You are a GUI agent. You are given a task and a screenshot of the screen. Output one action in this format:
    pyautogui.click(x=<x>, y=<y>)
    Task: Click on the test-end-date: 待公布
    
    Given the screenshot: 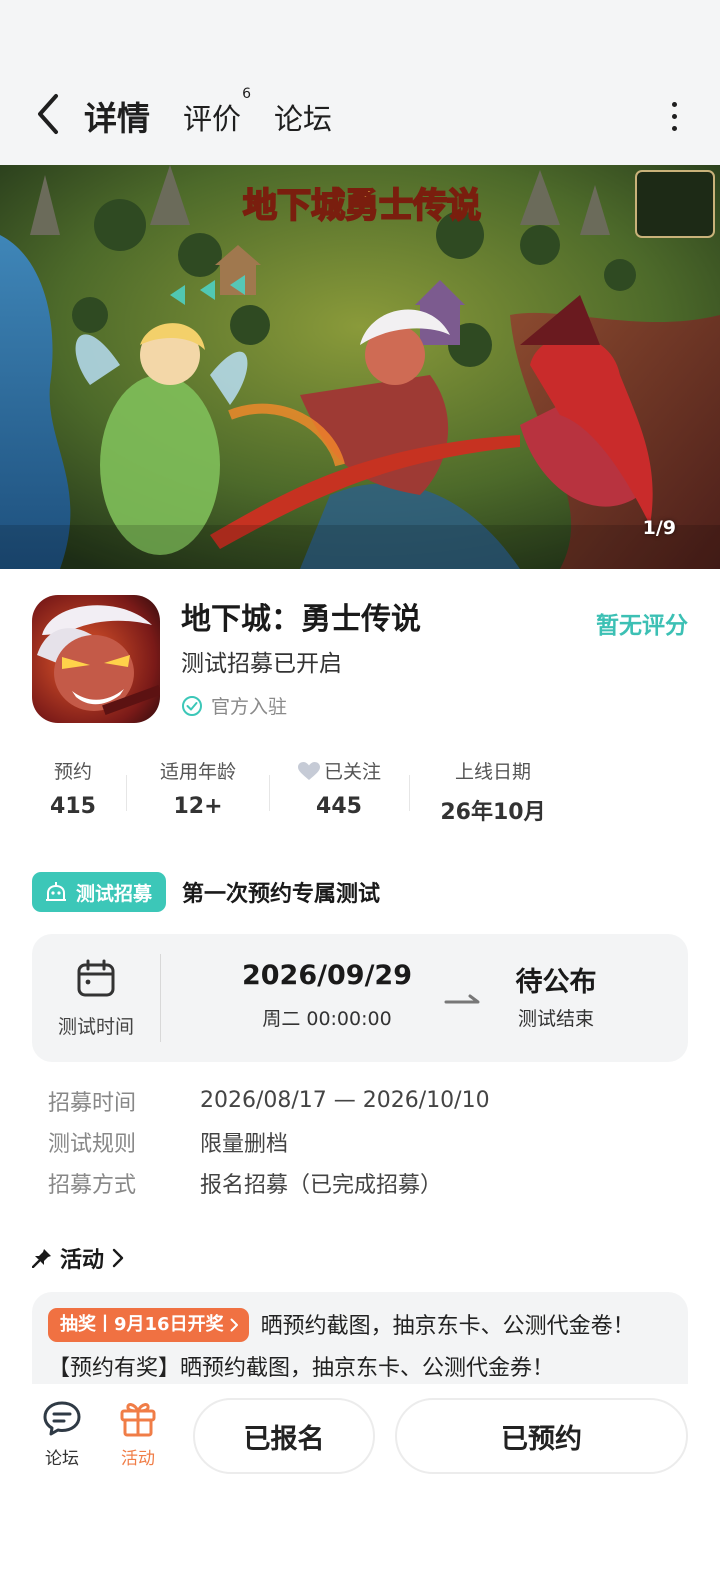 What is the action you would take?
    pyautogui.click(x=556, y=982)
    